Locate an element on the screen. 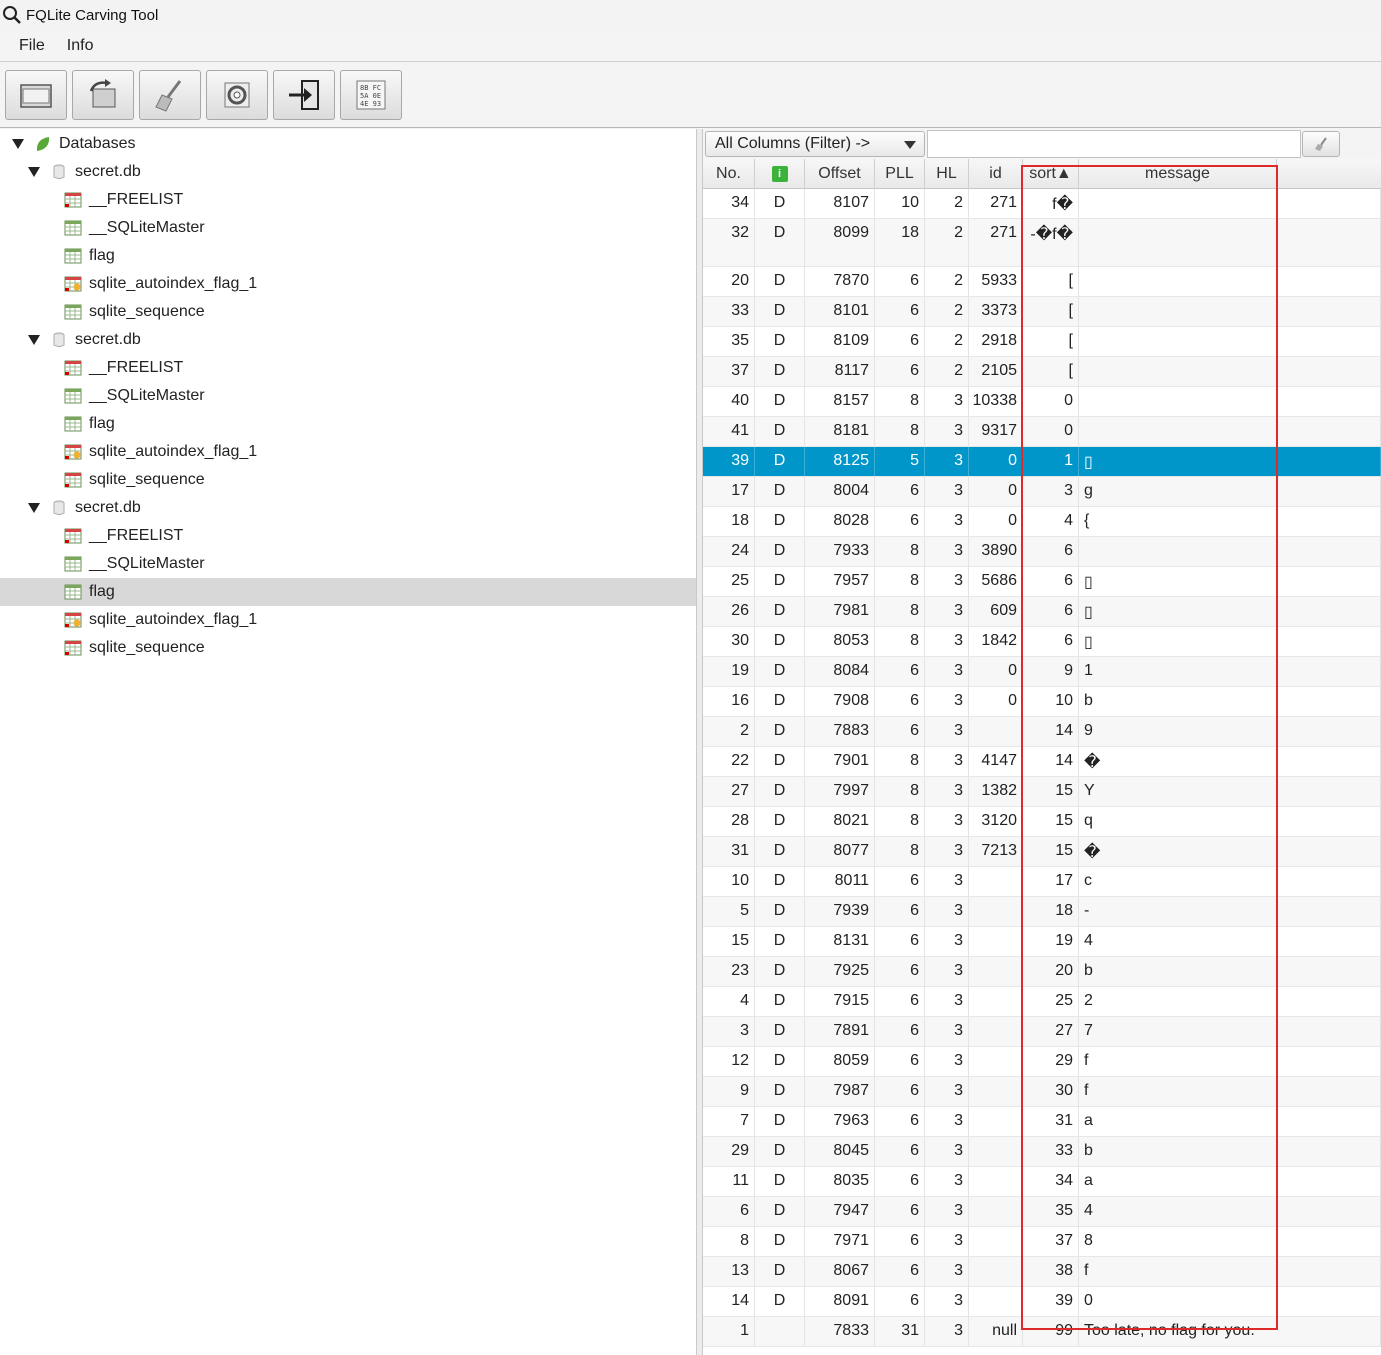 Image resolution: width=1381 pixels, height=1355 pixels. table-row: 29 D 8045 6 3 33 b is located at coordinates (1042, 1152).